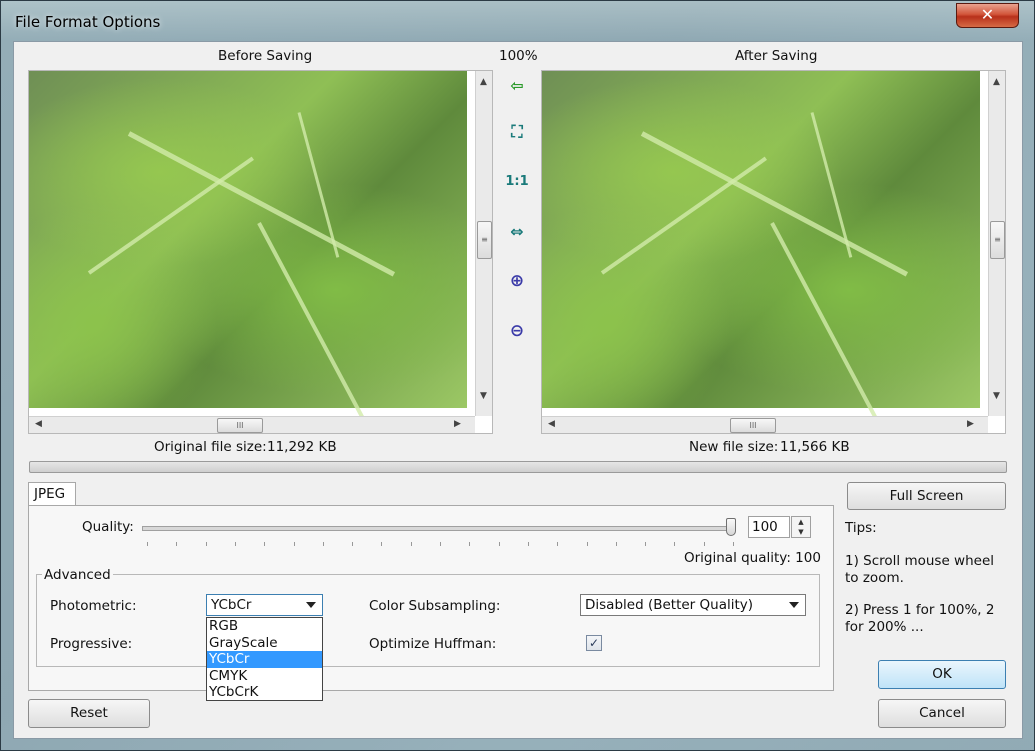 This screenshot has height=751, width=1035. I want to click on zoom-level: 100%, so click(518, 56).